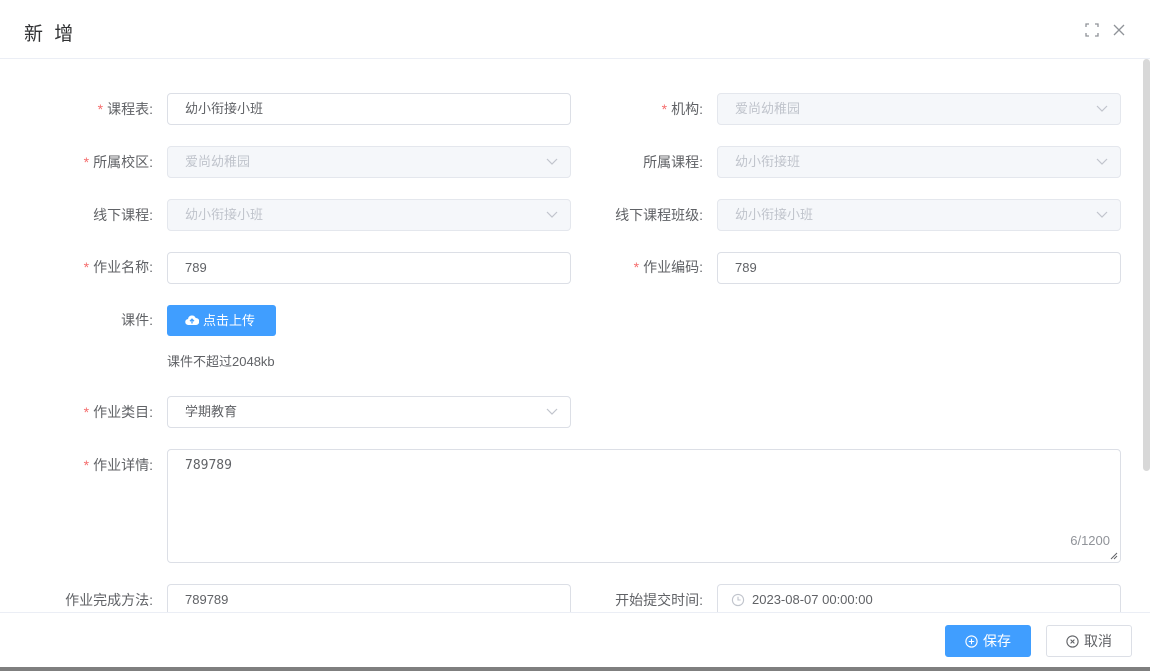  Describe the element at coordinates (738, 600) in the screenshot. I see `clock-icon` at that location.